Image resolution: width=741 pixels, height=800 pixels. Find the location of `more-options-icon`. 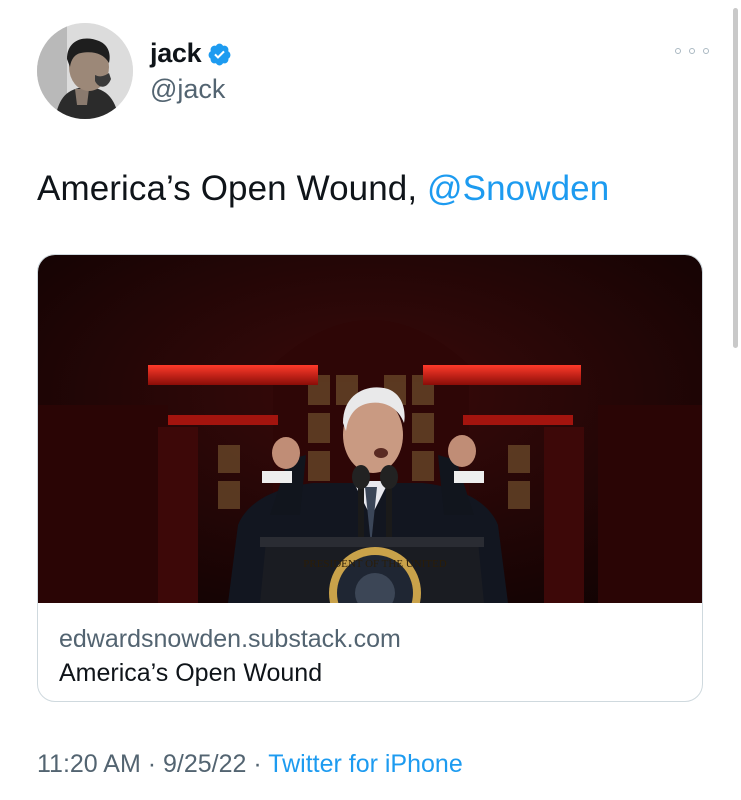

more-options-icon is located at coordinates (692, 51).